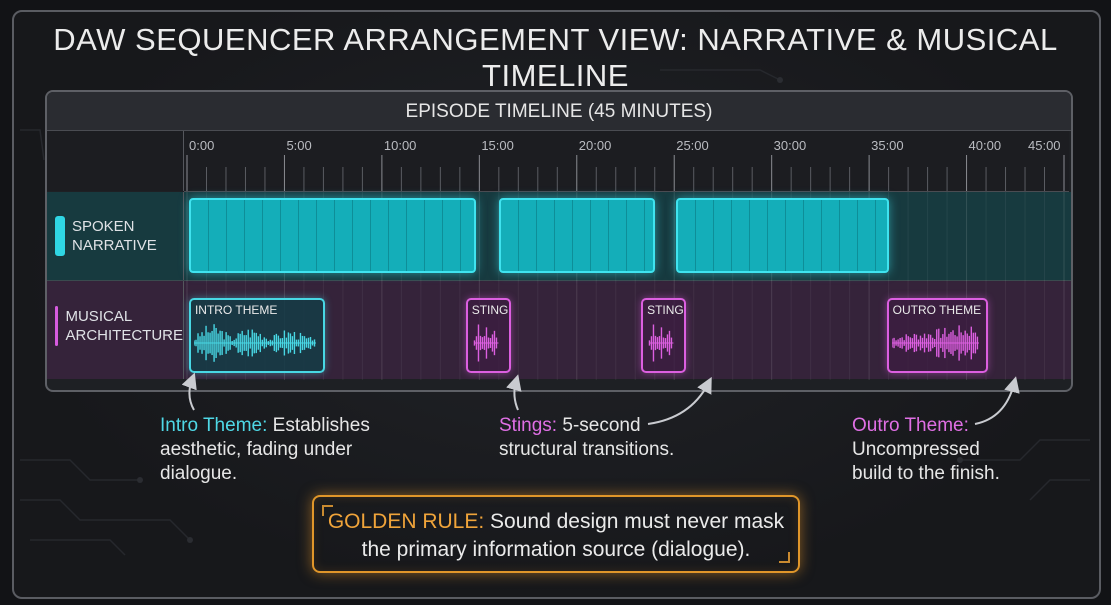  What do you see at coordinates (124, 335) in the screenshot?
I see `music-label-line2: ARCHITECTURE` at bounding box center [124, 335].